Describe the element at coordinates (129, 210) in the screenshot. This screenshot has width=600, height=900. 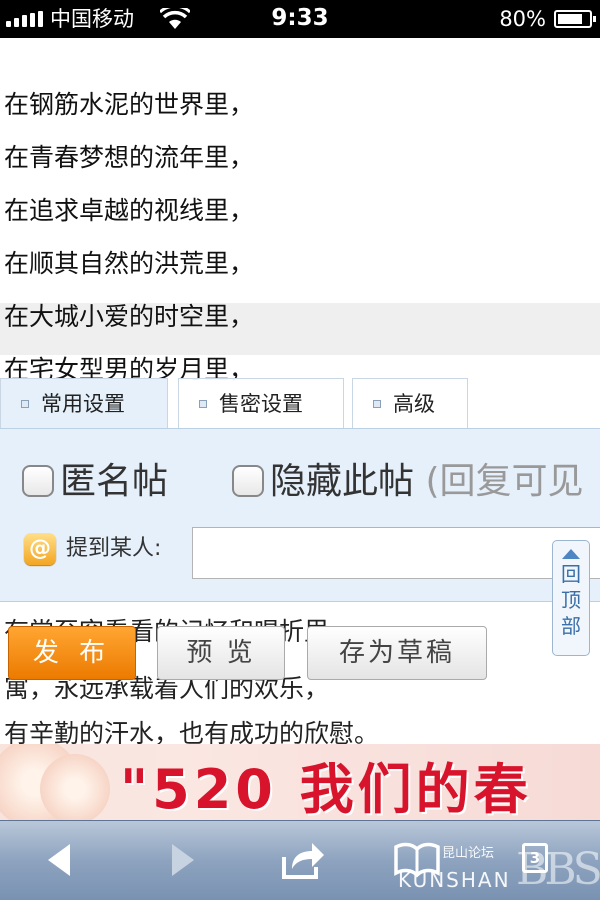
I see `poem-line: 在追求卓越的视线里，` at that location.